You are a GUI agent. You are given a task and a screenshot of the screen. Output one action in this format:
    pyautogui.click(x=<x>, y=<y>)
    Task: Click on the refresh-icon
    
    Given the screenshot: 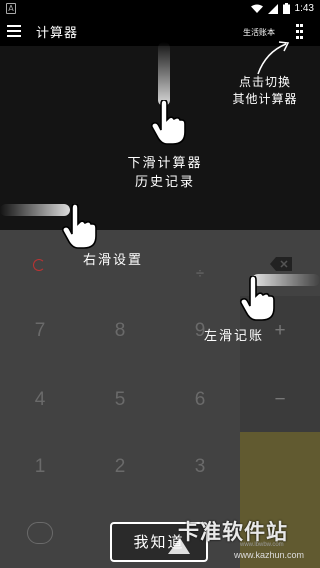 What is the action you would take?
    pyautogui.click(x=39, y=265)
    